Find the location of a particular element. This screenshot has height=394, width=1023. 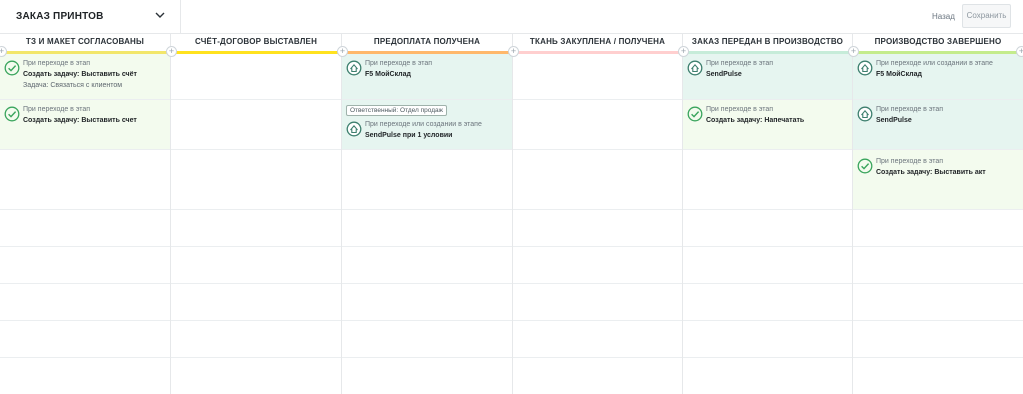

responsible-tag: Ответственный: Отдел продаж is located at coordinates (397, 110).